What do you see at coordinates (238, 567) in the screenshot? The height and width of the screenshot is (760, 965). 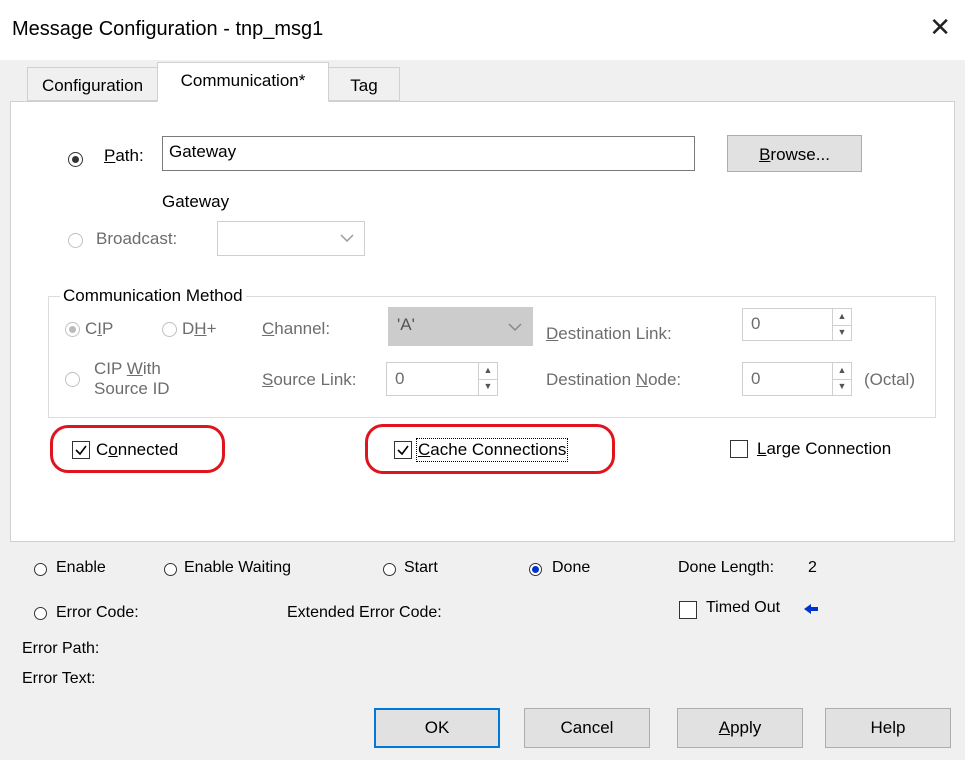 I see `enable-waiting-status-label: Enable Waiting` at bounding box center [238, 567].